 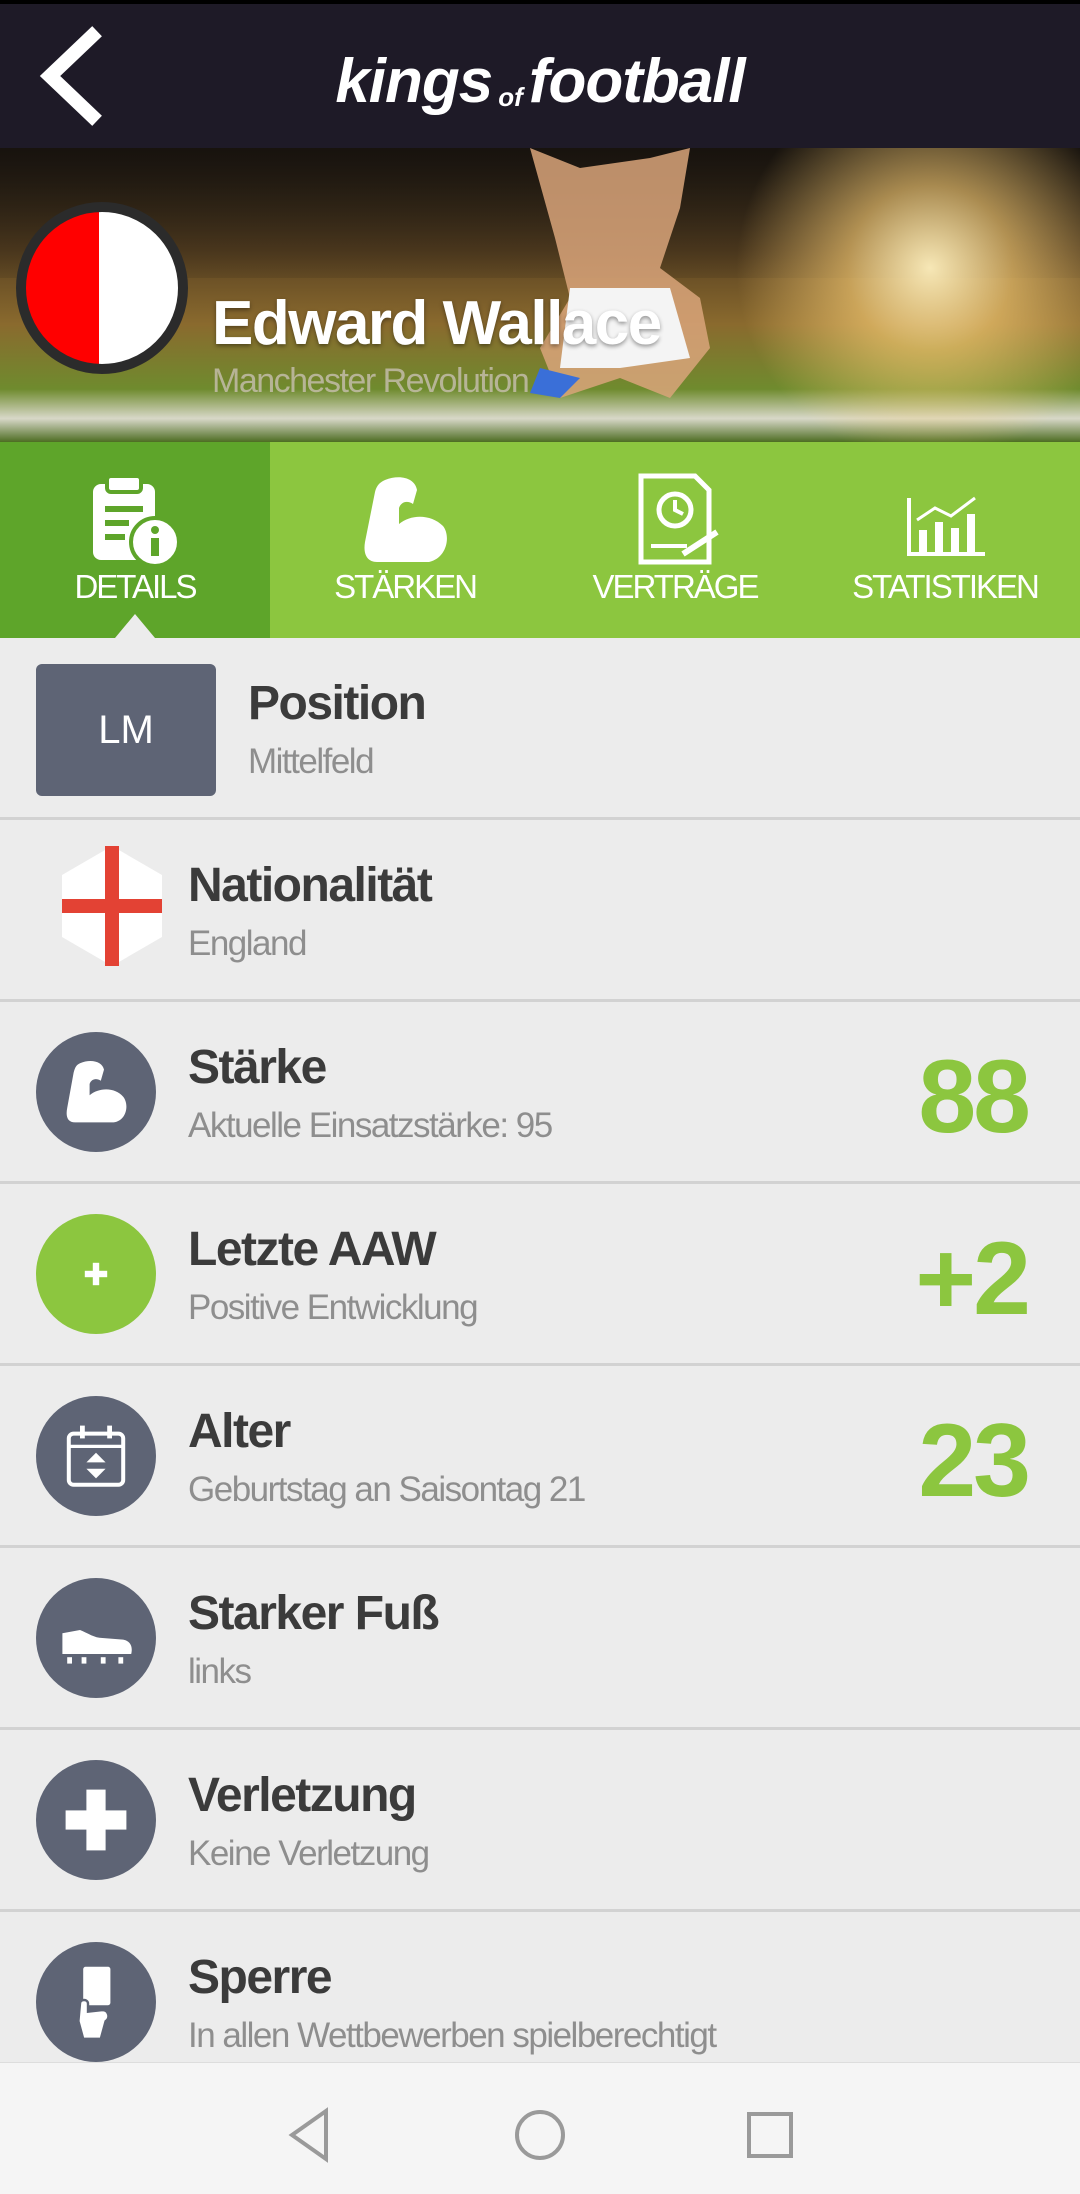 I want to click on aaw-sub: Positive Entwicklung, so click(x=333, y=1307).